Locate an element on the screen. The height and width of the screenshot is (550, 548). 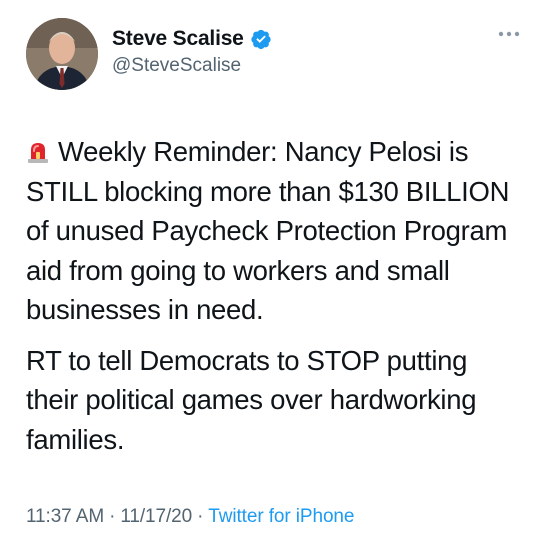
author-display-name: Steve Scalise is located at coordinates (178, 39).